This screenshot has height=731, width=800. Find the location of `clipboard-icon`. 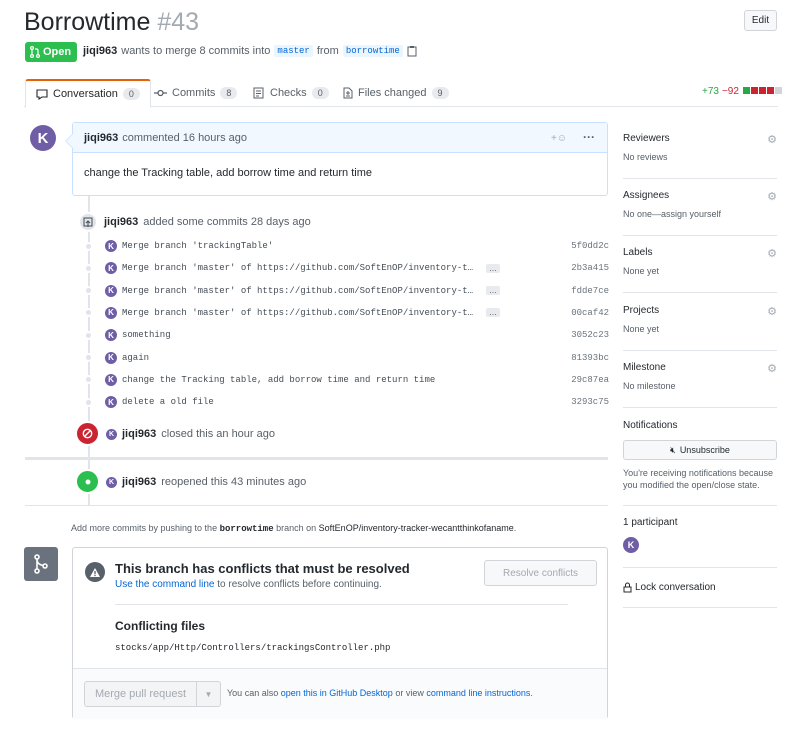

clipboard-icon is located at coordinates (412, 51).